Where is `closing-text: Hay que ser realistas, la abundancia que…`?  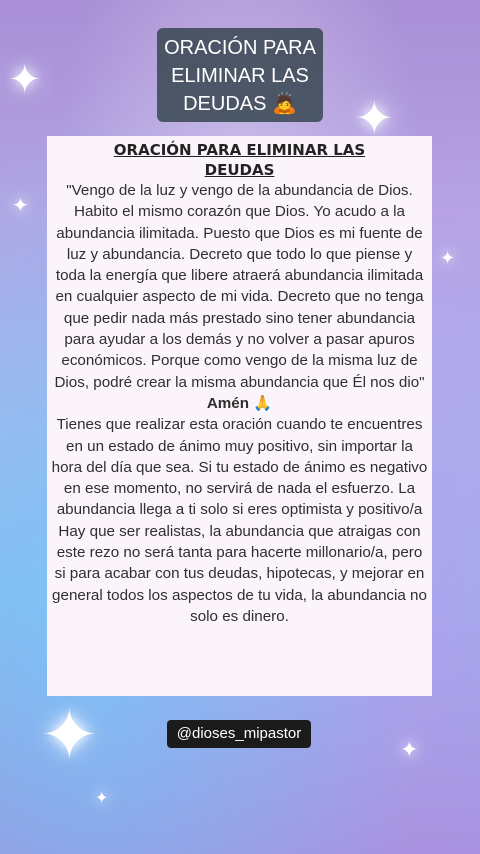
closing-text: Hay que ser realistas, la abundancia que… is located at coordinates (239, 573).